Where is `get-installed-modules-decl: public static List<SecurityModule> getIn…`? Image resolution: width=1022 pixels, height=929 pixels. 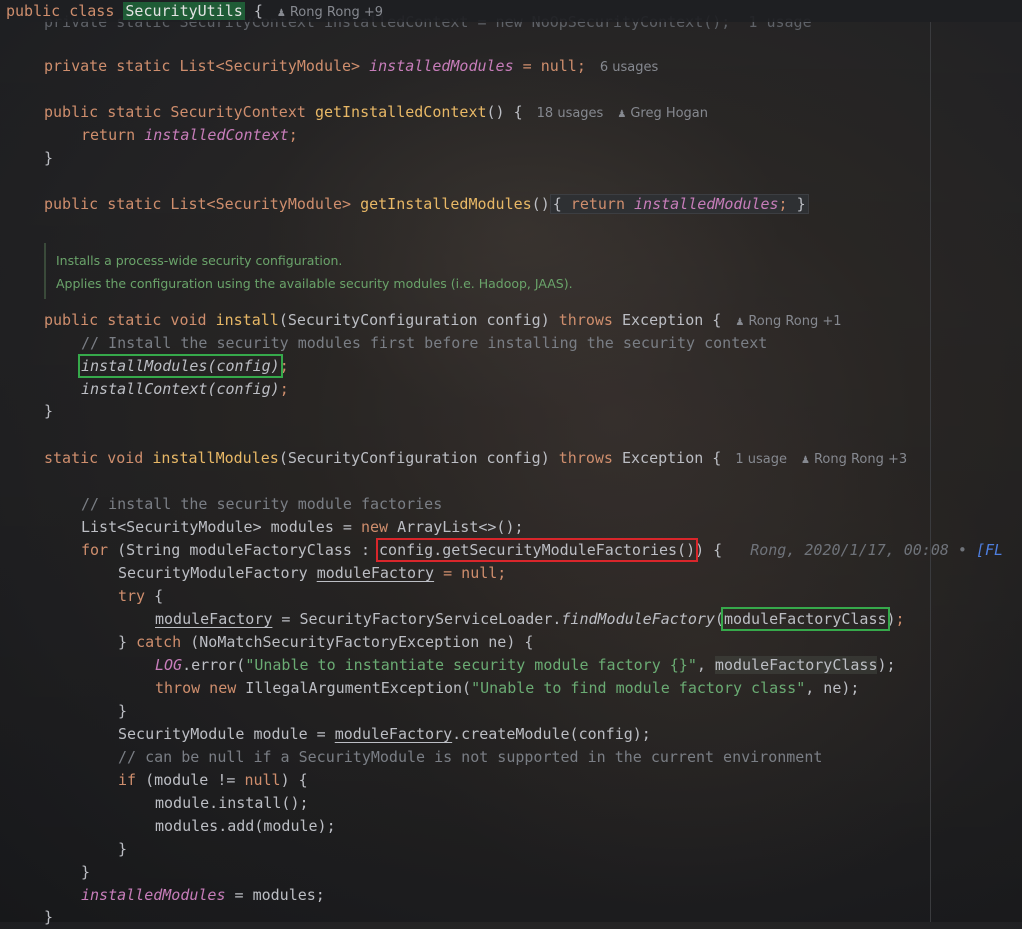
get-installed-modules-decl: public static List<SecurityModule> getIn… is located at coordinates (533, 204).